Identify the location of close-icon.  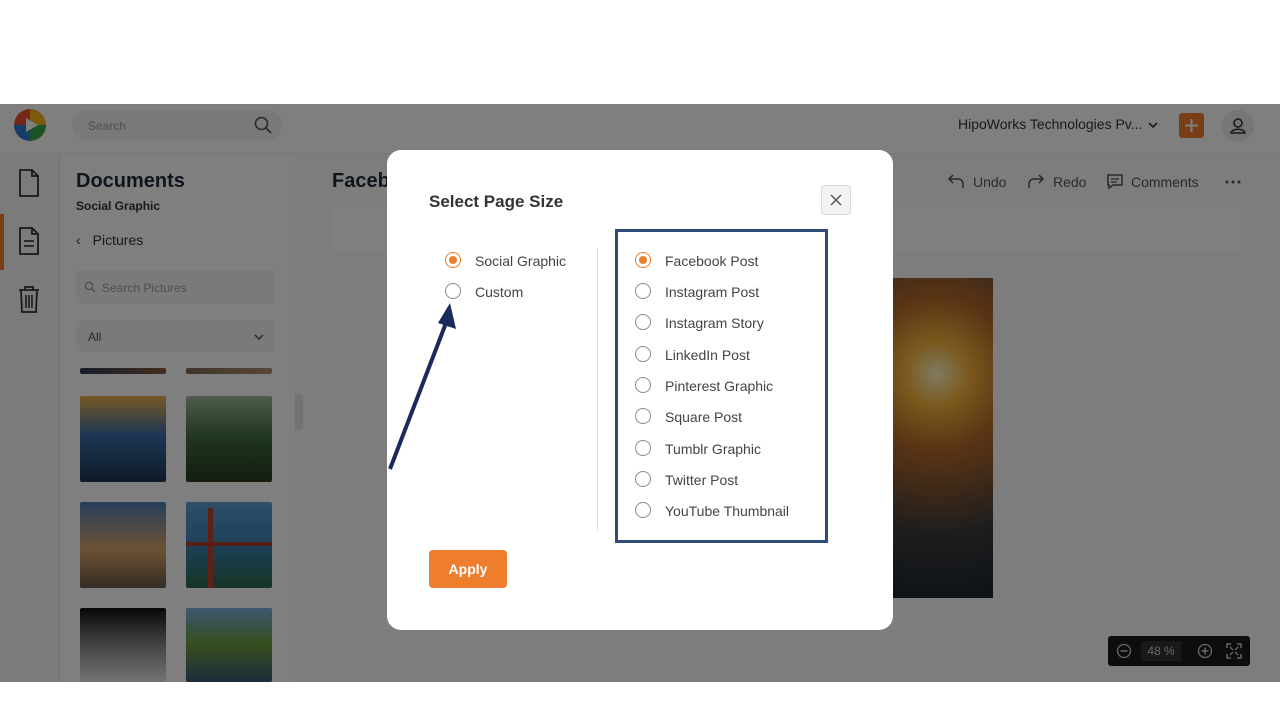
(836, 200).